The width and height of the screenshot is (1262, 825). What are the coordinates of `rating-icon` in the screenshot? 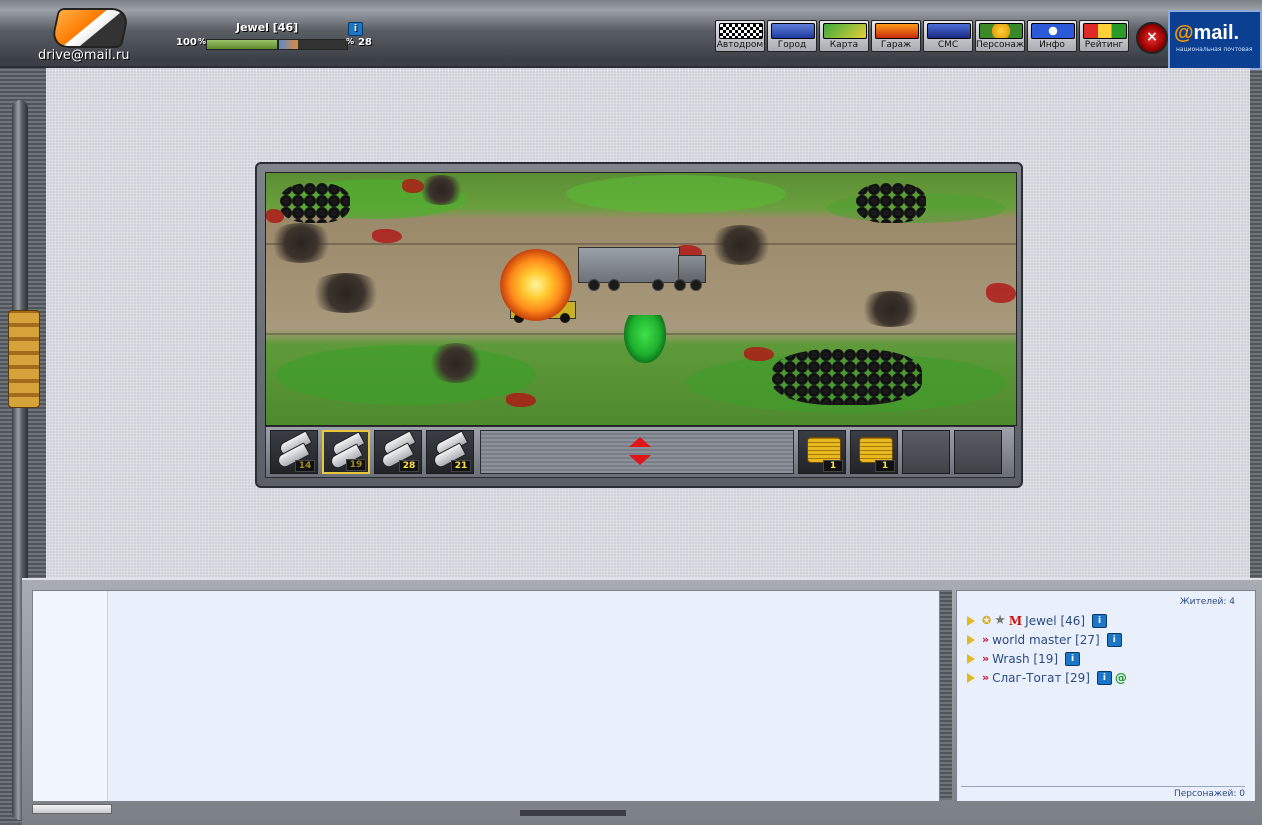 It's located at (1105, 31).